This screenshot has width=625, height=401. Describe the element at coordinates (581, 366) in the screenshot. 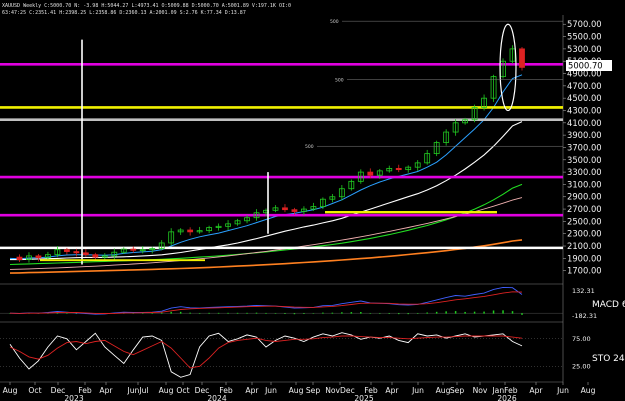

I see `sto-tick-label: 25.00` at that location.